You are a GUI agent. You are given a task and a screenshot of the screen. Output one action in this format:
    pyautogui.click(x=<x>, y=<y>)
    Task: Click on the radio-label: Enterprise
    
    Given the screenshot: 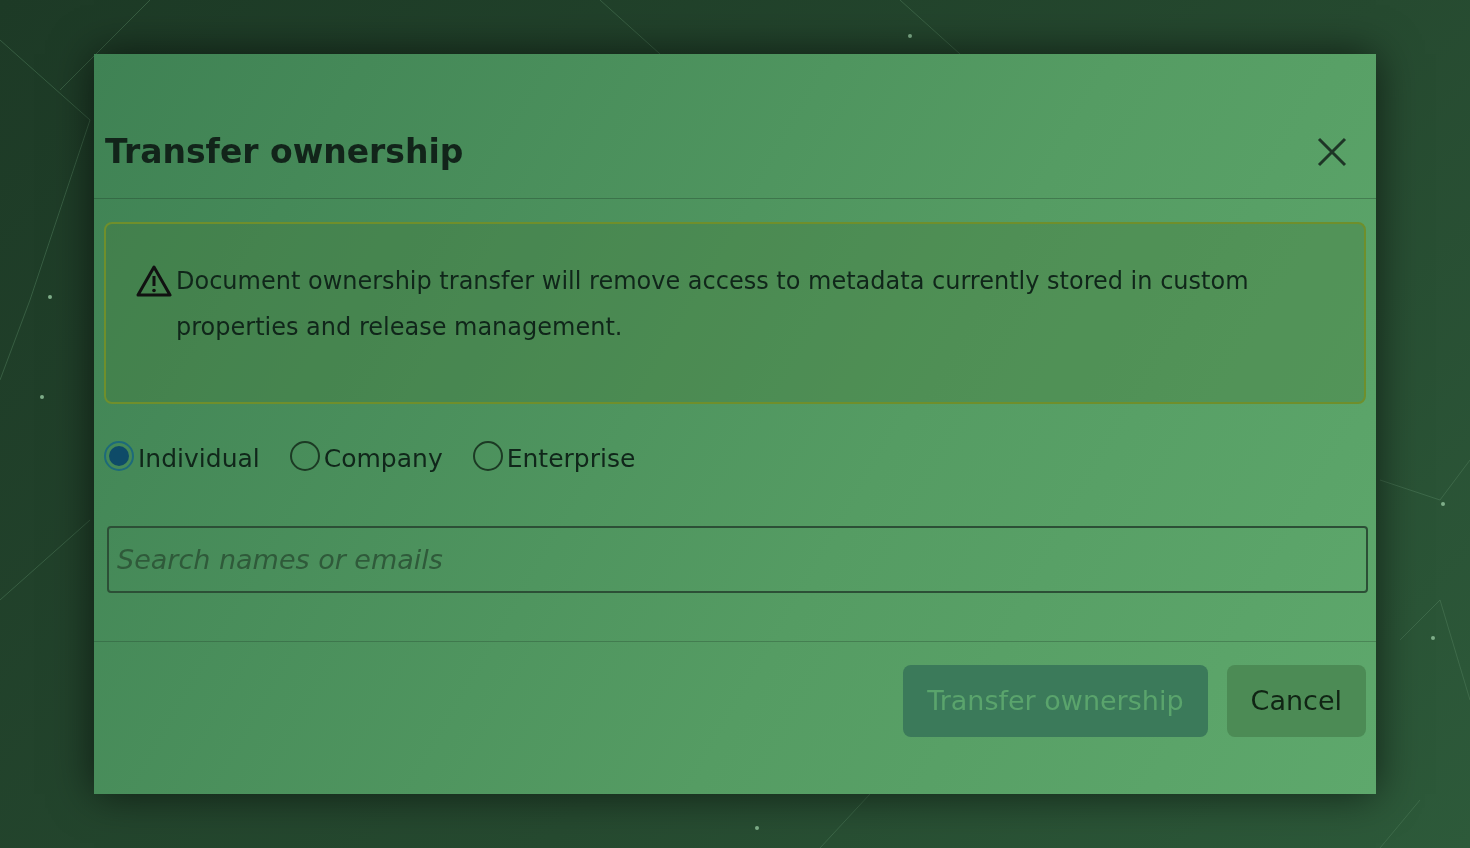 What is the action you would take?
    pyautogui.click(x=571, y=459)
    